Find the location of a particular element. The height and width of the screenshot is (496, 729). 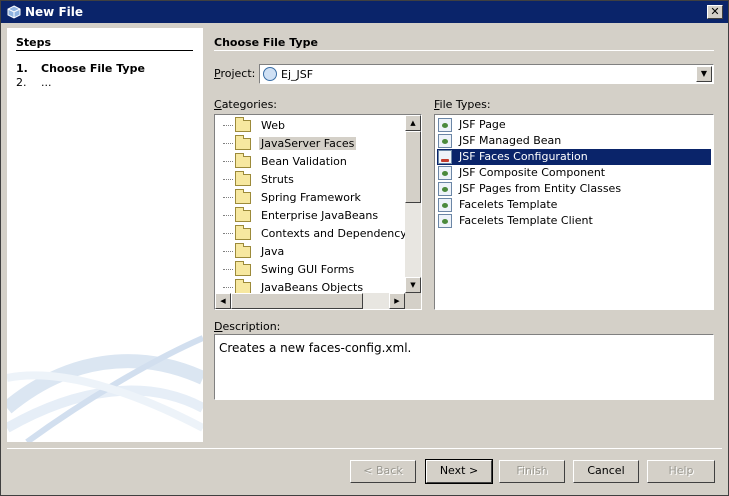

file-type-label: Facelets Template Client is located at coordinates (526, 220).